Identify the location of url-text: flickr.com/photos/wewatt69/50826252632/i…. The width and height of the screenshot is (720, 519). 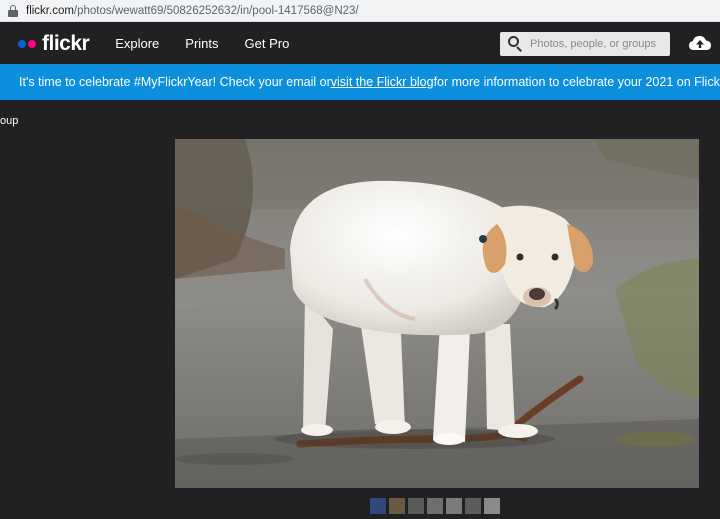
(192, 11).